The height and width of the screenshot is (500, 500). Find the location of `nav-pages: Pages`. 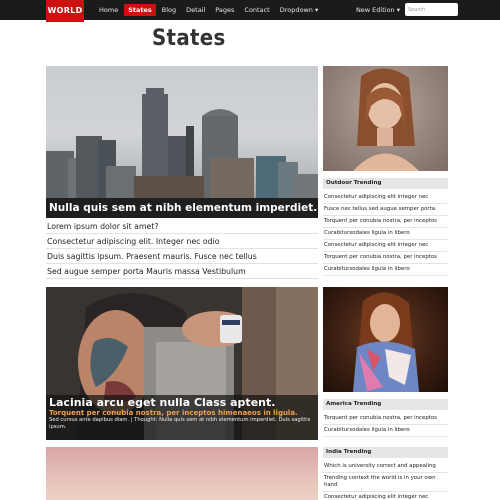

nav-pages: Pages is located at coordinates (224, 10).